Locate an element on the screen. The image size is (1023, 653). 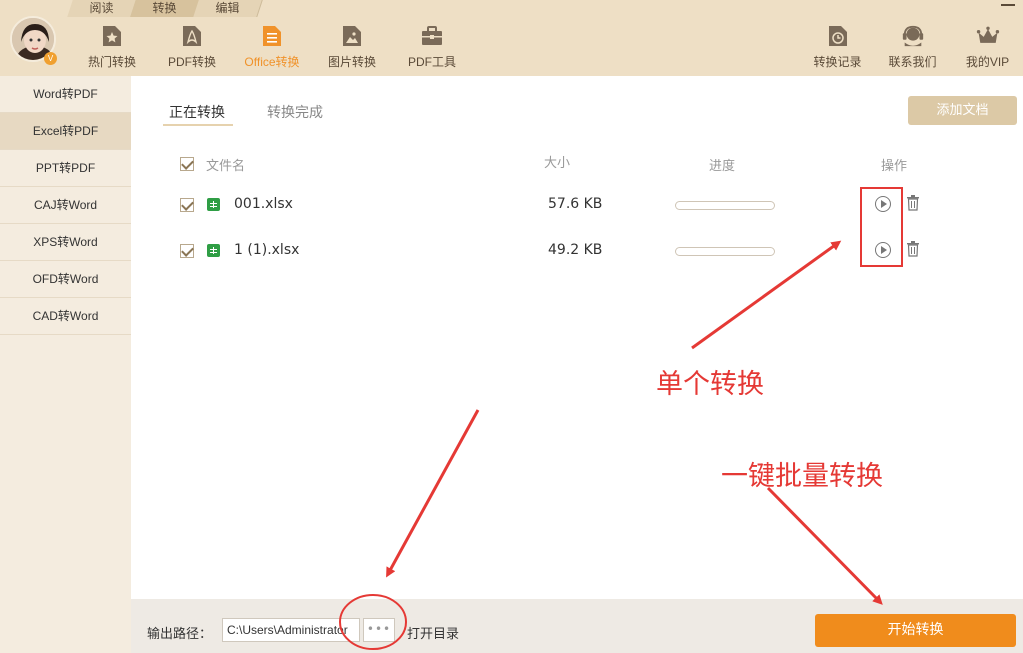
nav-pdf-tools: PDF工具 is located at coordinates (432, 48).